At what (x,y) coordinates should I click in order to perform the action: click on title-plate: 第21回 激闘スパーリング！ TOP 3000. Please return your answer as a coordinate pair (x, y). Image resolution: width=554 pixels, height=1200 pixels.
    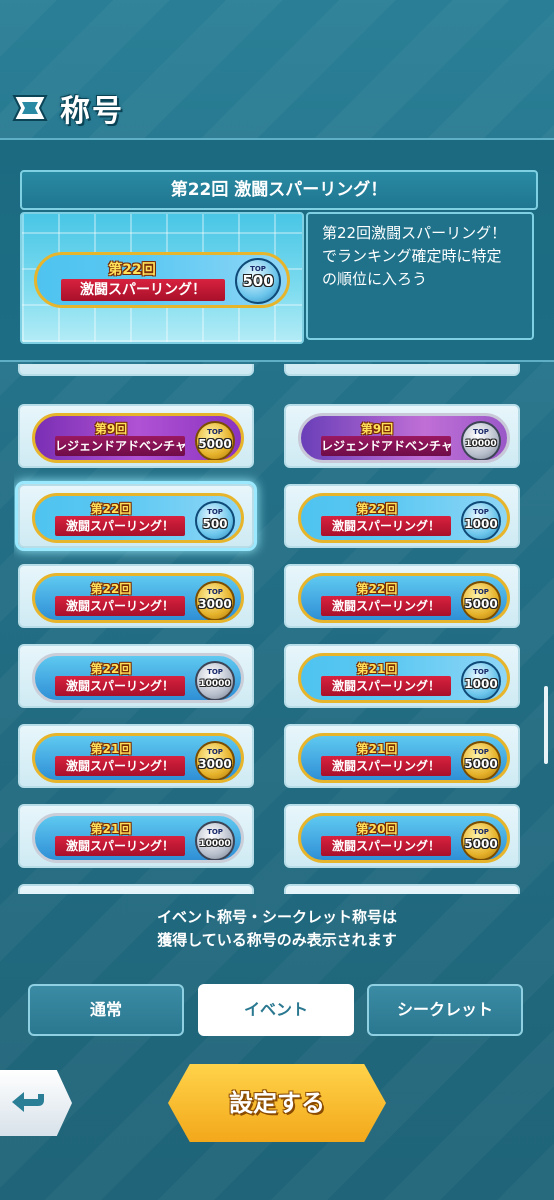
    Looking at the image, I should click on (138, 758).